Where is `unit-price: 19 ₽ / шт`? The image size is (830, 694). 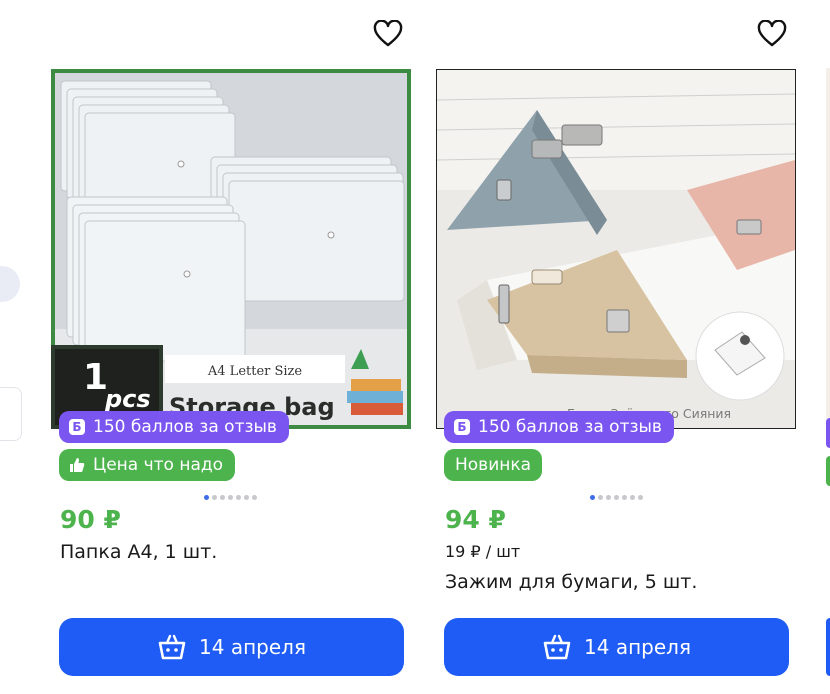
unit-price: 19 ₽ / шт is located at coordinates (483, 551).